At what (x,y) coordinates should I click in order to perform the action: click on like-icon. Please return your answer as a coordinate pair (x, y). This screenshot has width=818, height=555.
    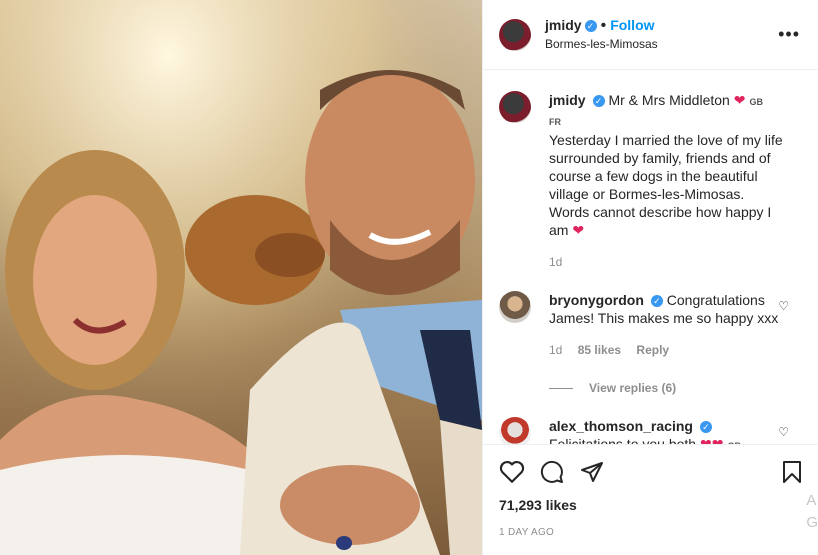
    Looking at the image, I should click on (512, 472).